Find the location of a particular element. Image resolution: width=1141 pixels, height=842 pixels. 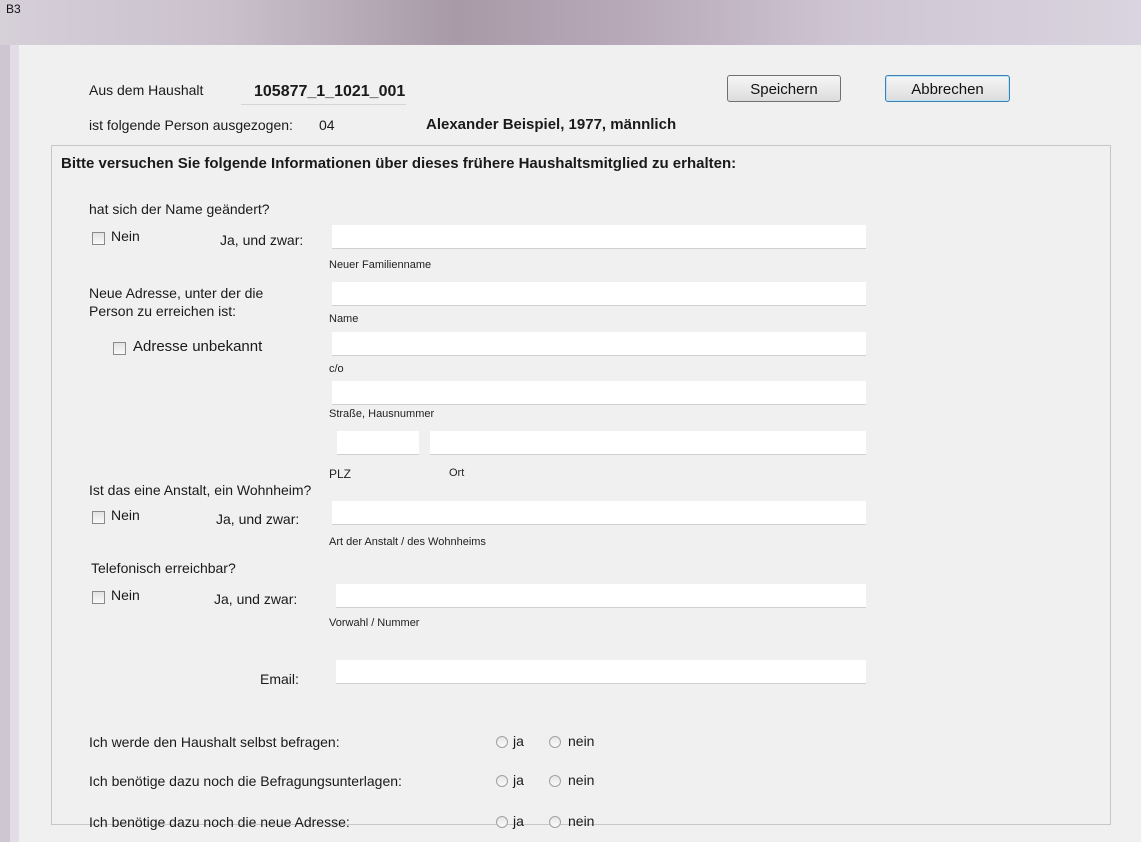

household-id: 105877_1_1021_001 is located at coordinates (330, 91).